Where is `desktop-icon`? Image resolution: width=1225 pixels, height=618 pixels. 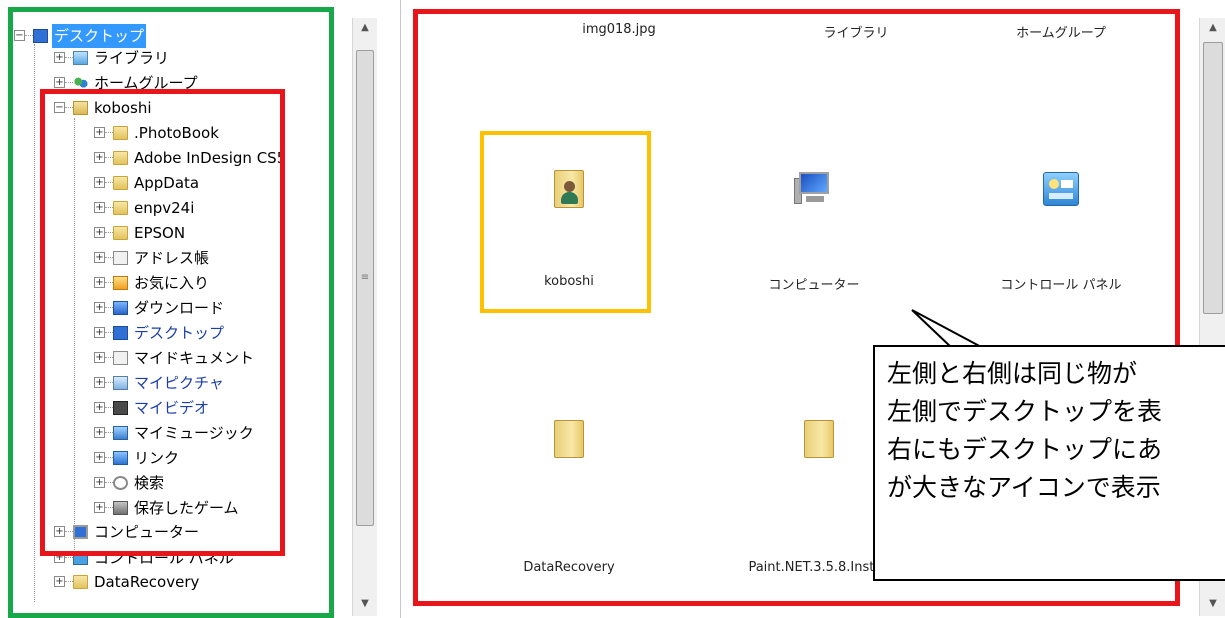 desktop-icon is located at coordinates (120, 333).